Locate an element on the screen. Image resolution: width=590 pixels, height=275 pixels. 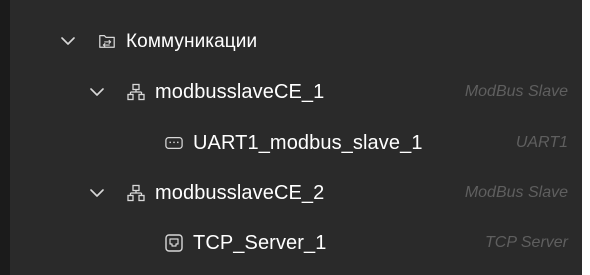
panel-right-gutter is located at coordinates (586, 137).